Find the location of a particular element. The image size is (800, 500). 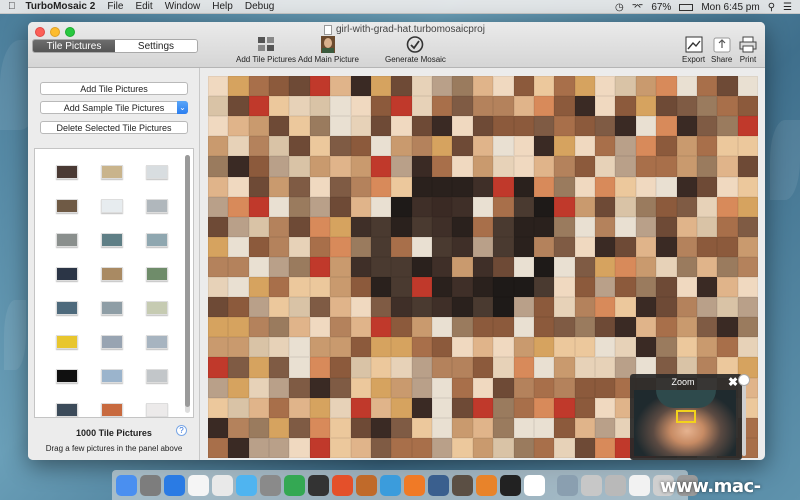

thumbnail-scrollbar-thumb is located at coordinates (187, 281).